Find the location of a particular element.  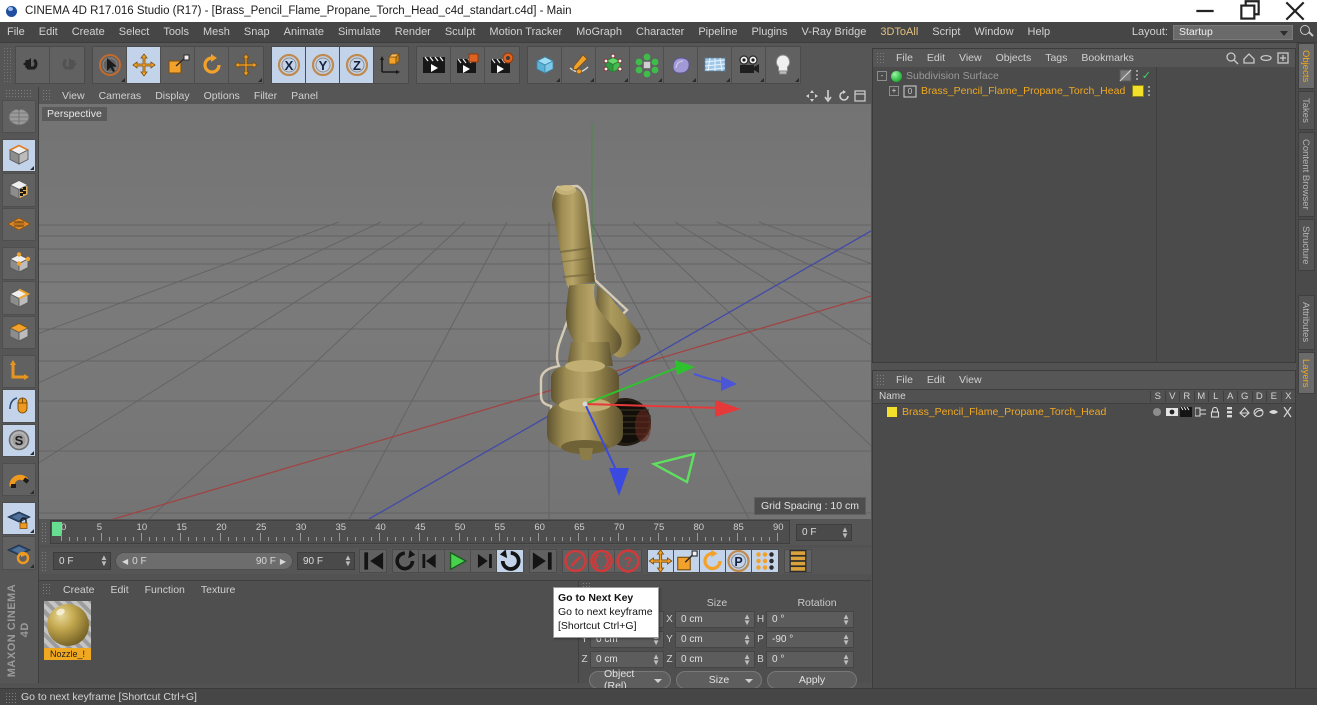

edges-mode-tool is located at coordinates (19, 298).